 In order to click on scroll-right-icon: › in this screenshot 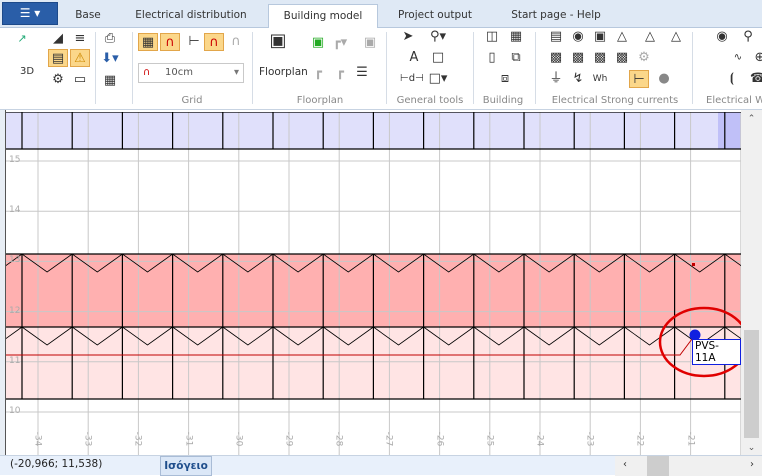, I will do `click(752, 464)`.